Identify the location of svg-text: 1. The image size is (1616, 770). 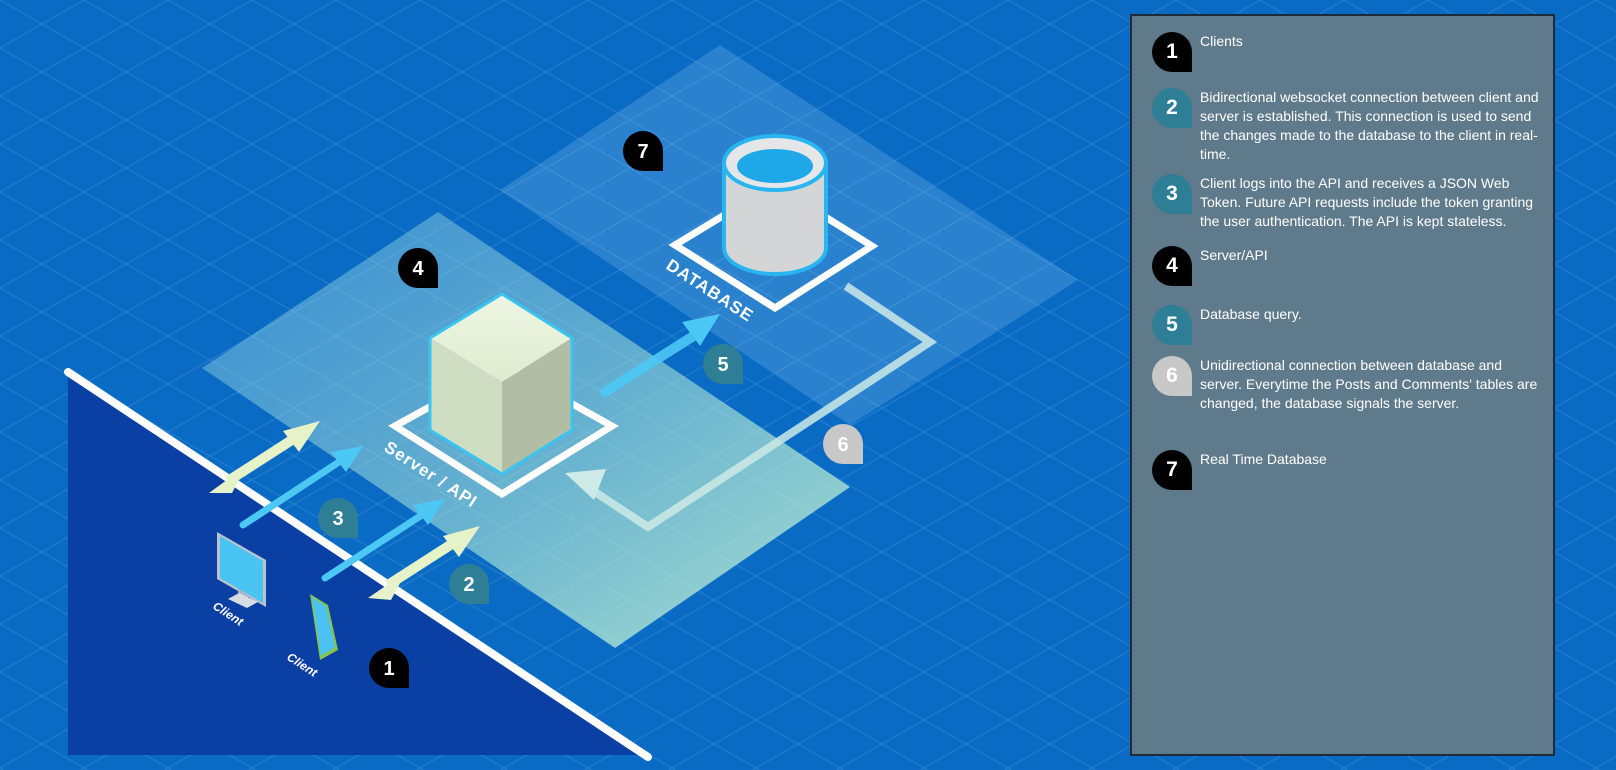
(388, 669).